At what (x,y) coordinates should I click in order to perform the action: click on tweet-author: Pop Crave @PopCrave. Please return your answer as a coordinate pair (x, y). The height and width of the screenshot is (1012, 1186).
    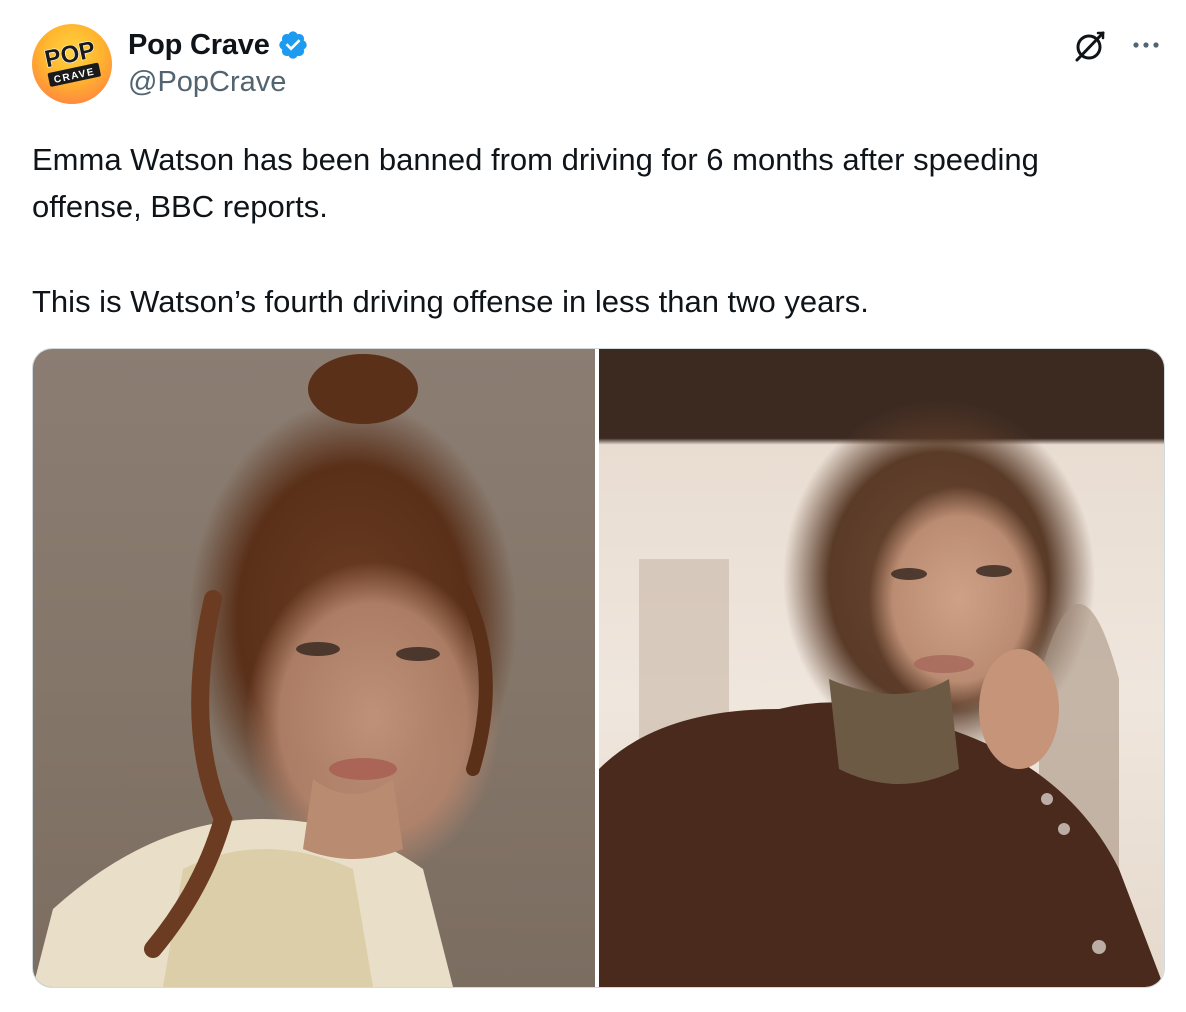
    Looking at the image, I should click on (218, 62).